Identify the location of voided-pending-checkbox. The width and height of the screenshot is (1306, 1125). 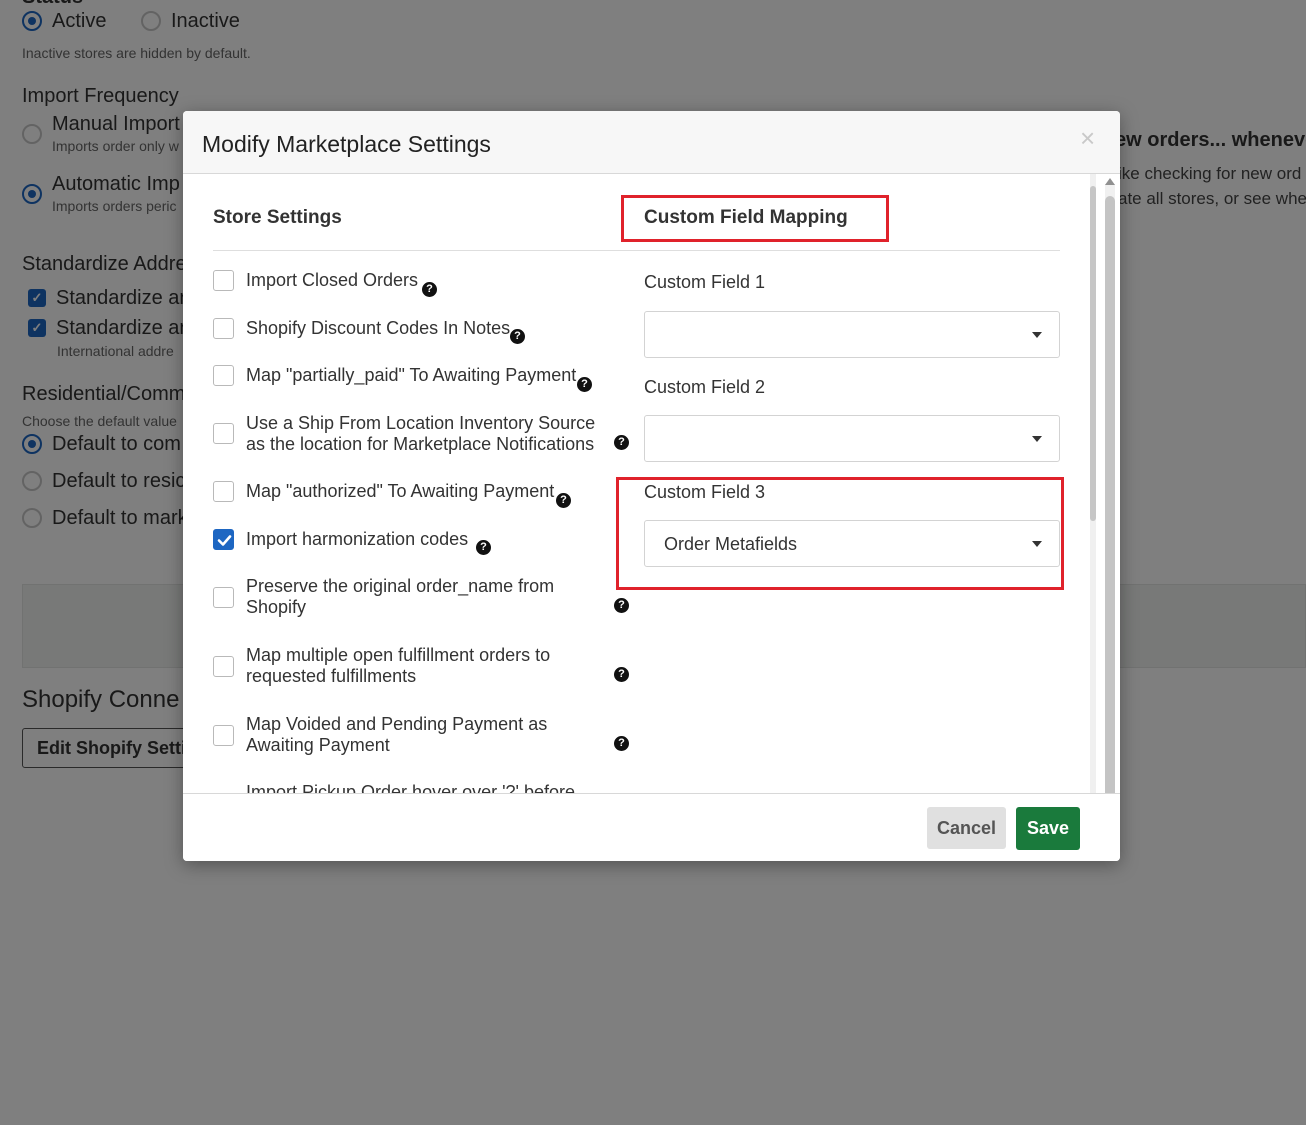
(223, 735).